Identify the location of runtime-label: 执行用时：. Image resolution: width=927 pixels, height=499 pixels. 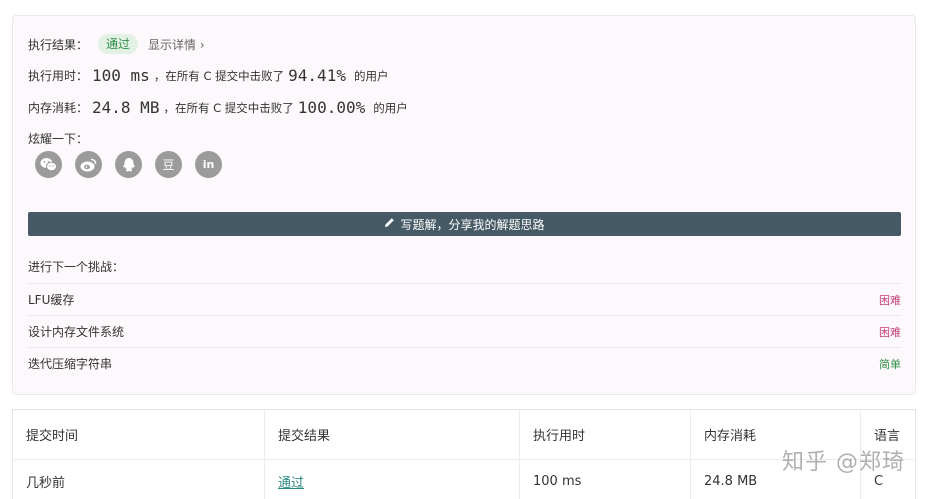
(58, 76).